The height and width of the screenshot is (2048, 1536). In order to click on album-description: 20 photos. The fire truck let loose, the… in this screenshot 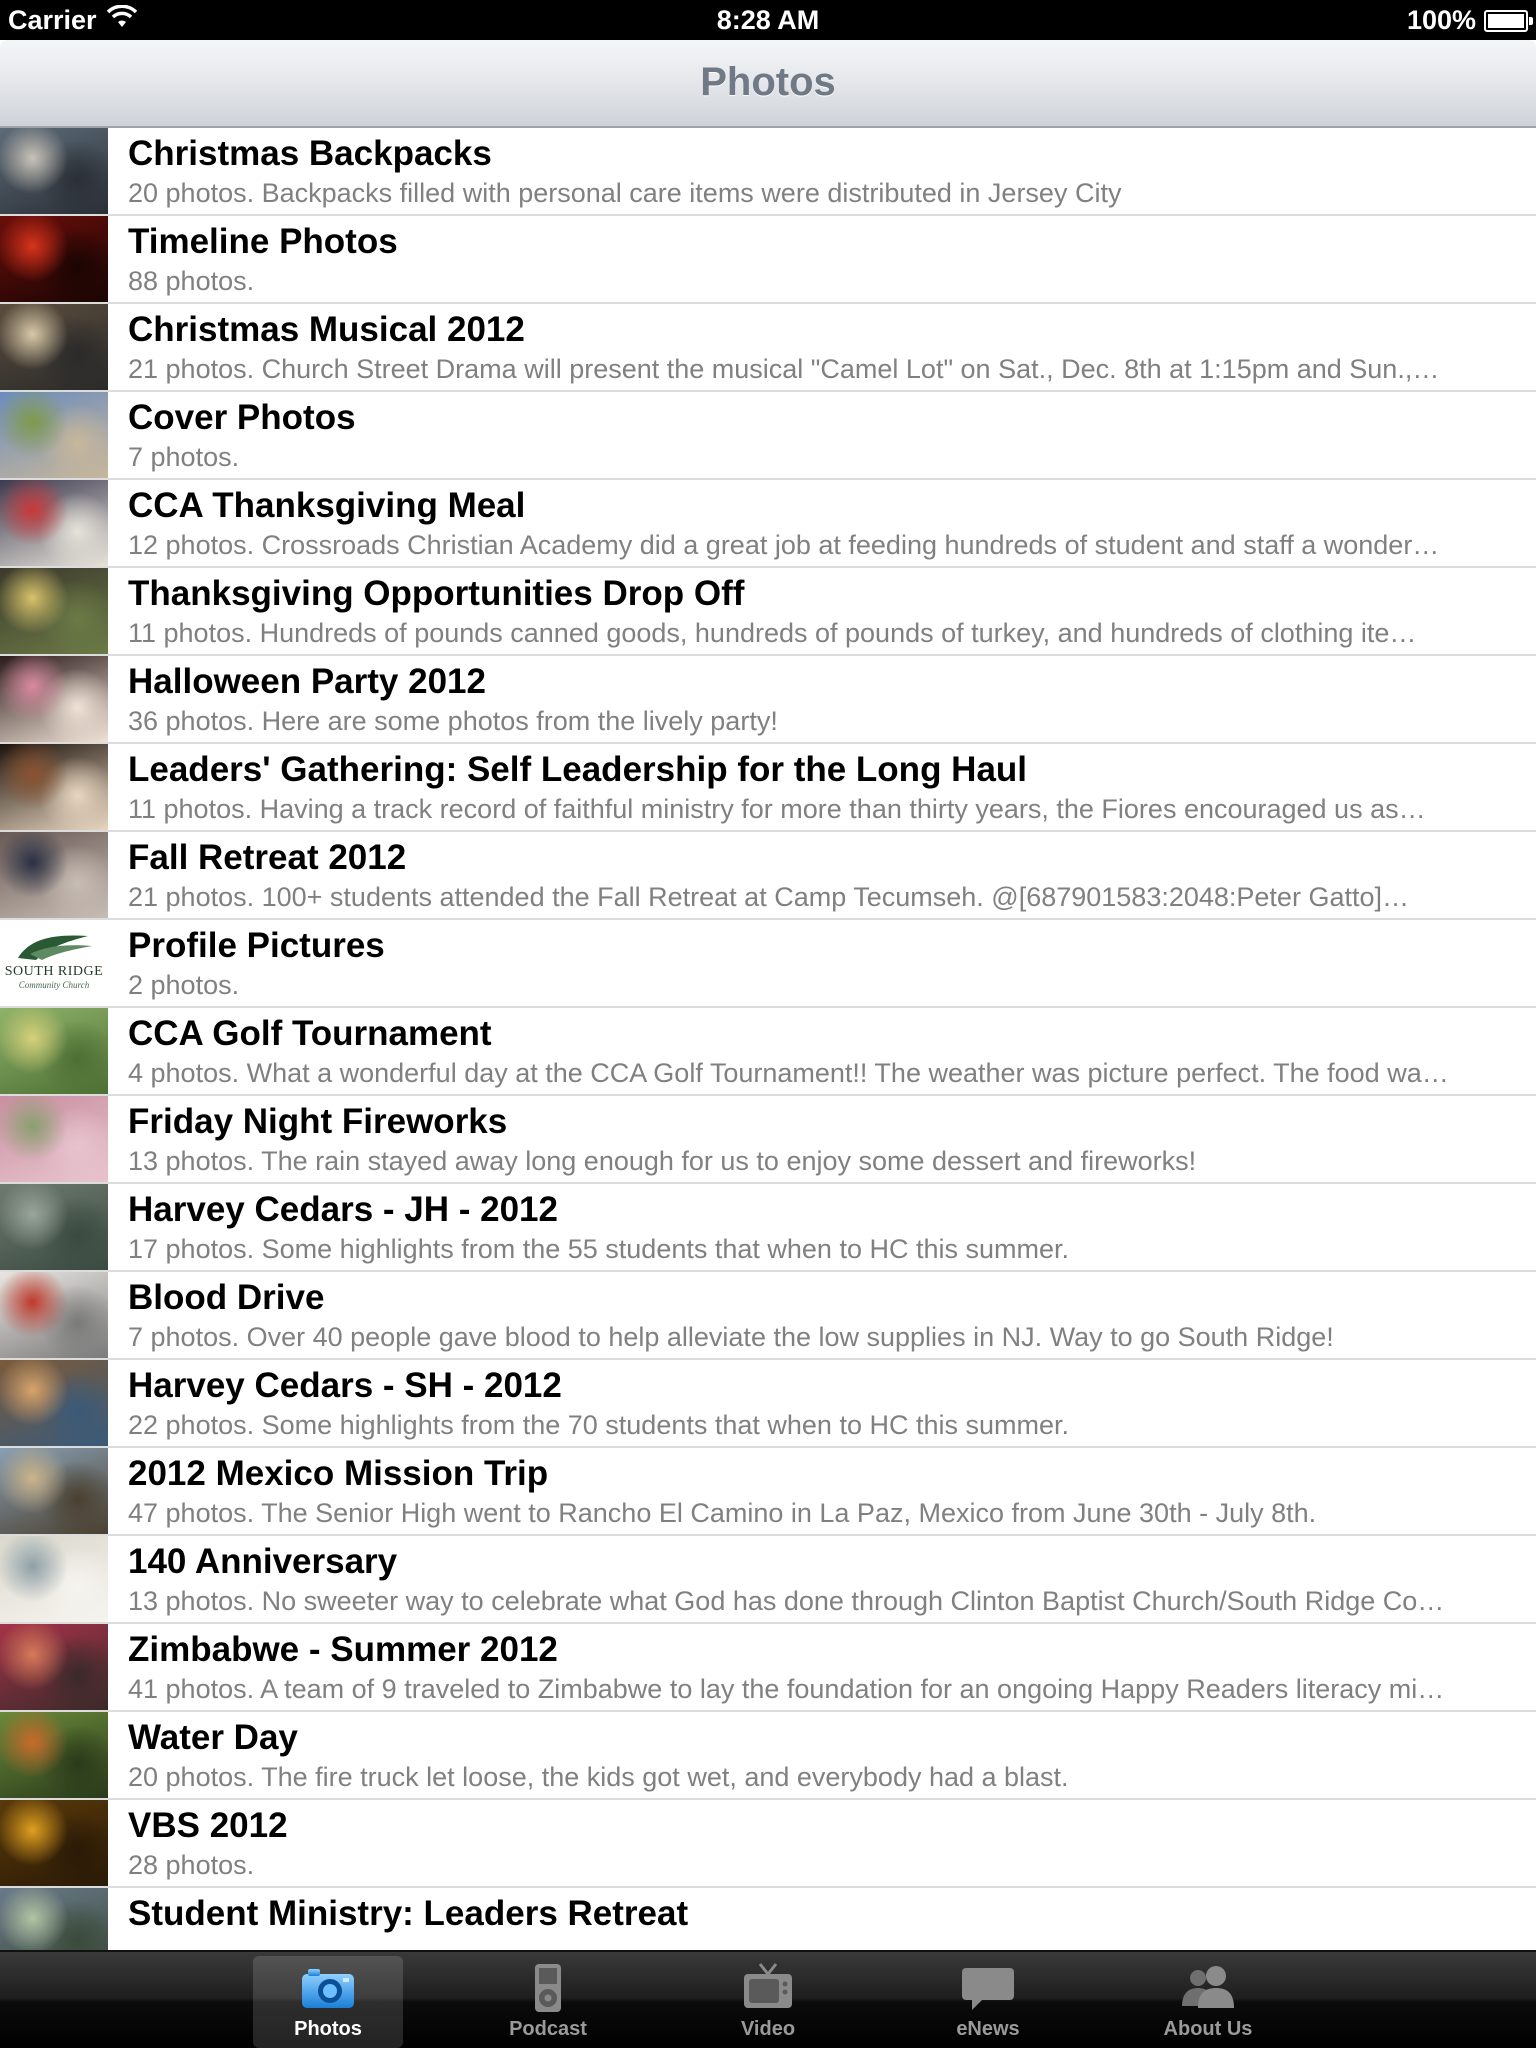, I will do `click(598, 1777)`.